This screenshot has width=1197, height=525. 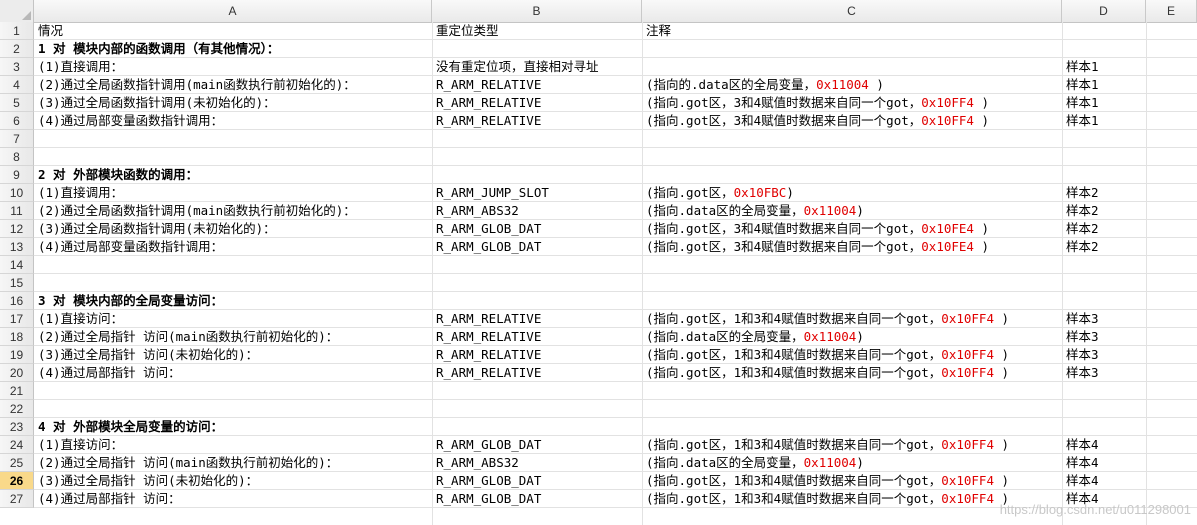 I want to click on cell-c4: (指向的.data区的全局变量，0x11004 ), so click(x=765, y=85).